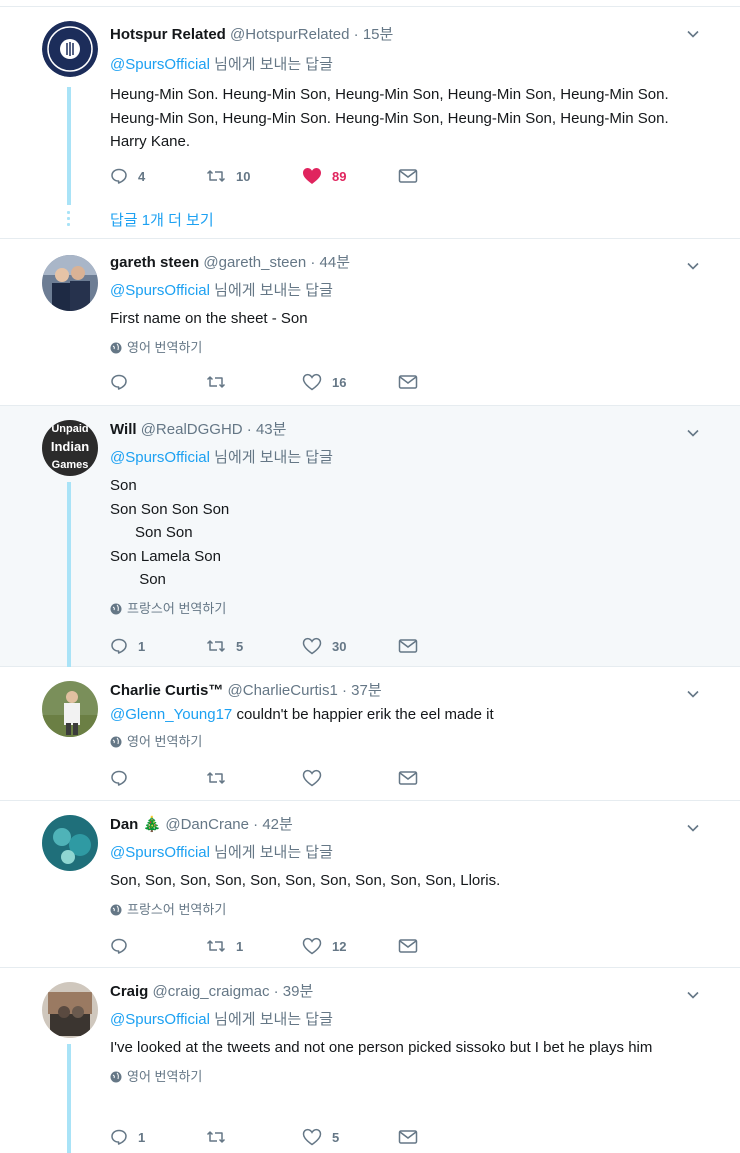 Image resolution: width=740 pixels, height=1153 pixels. Describe the element at coordinates (168, 34) in the screenshot. I see `display-name: Hotspur Related` at that location.